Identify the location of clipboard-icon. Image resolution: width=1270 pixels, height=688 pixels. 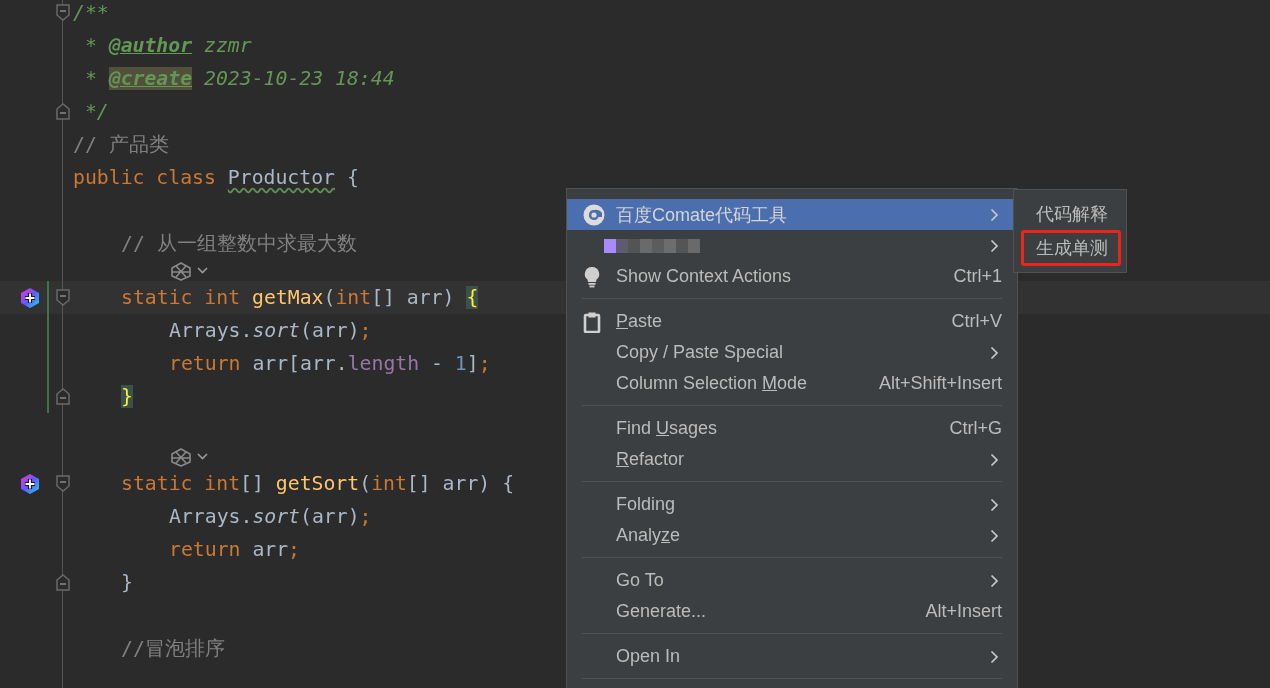
(592, 321).